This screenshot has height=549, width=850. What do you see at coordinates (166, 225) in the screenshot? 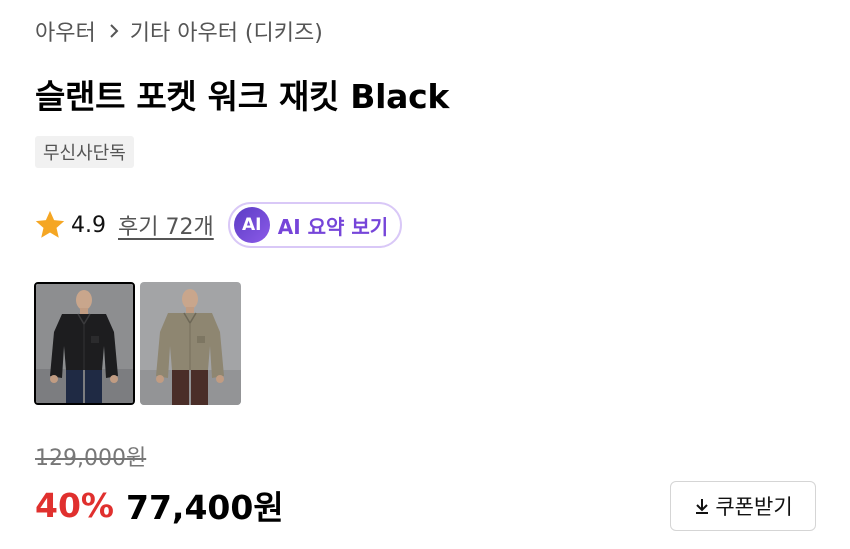
I see `review-count-link: 후기 72개` at bounding box center [166, 225].